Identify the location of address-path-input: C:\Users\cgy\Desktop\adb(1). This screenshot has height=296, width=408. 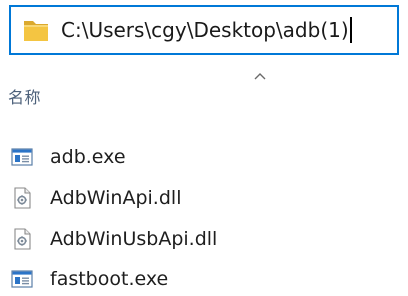
(206, 30).